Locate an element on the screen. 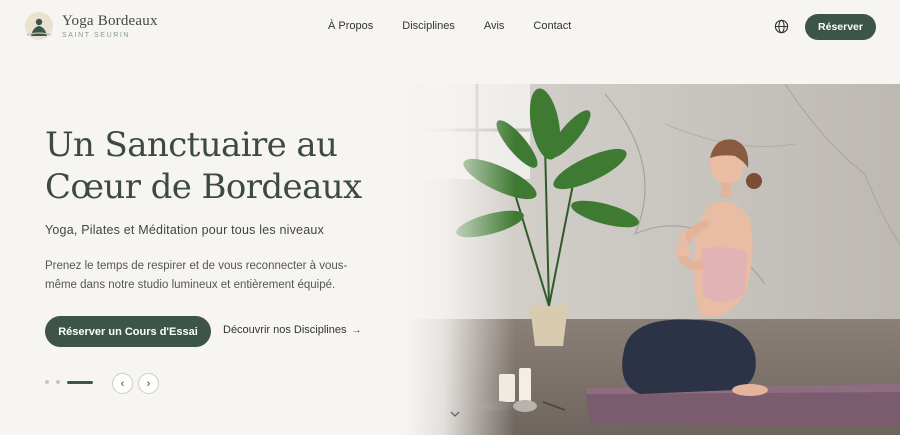  chevron-down-icon is located at coordinates (455, 414).